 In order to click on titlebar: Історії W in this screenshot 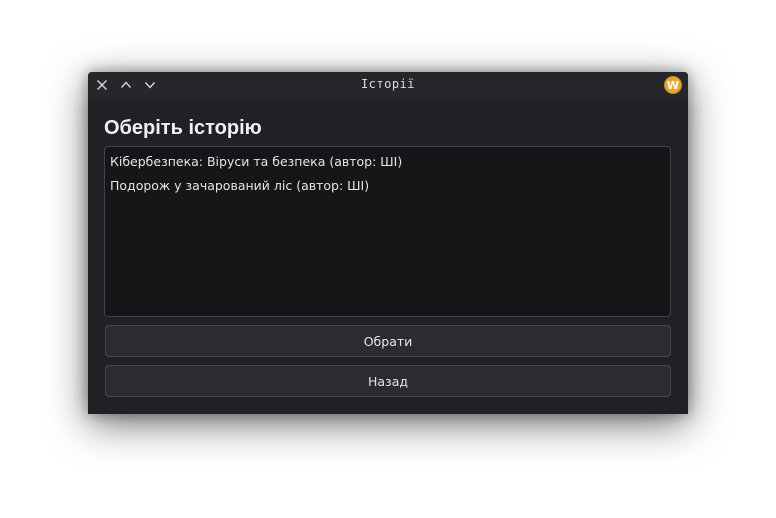, I will do `click(388, 85)`.